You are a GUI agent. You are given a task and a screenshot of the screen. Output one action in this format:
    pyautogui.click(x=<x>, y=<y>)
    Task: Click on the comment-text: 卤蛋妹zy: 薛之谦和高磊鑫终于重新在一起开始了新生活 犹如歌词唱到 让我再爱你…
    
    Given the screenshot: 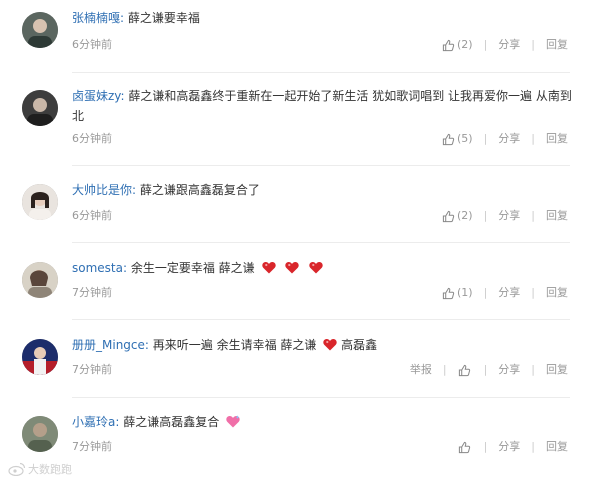 What is the action you would take?
    pyautogui.click(x=322, y=106)
    